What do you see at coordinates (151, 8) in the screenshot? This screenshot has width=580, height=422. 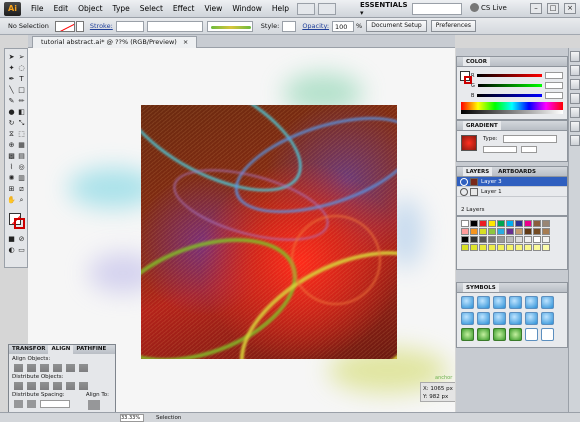 I see `menu-select: Select` at bounding box center [151, 8].